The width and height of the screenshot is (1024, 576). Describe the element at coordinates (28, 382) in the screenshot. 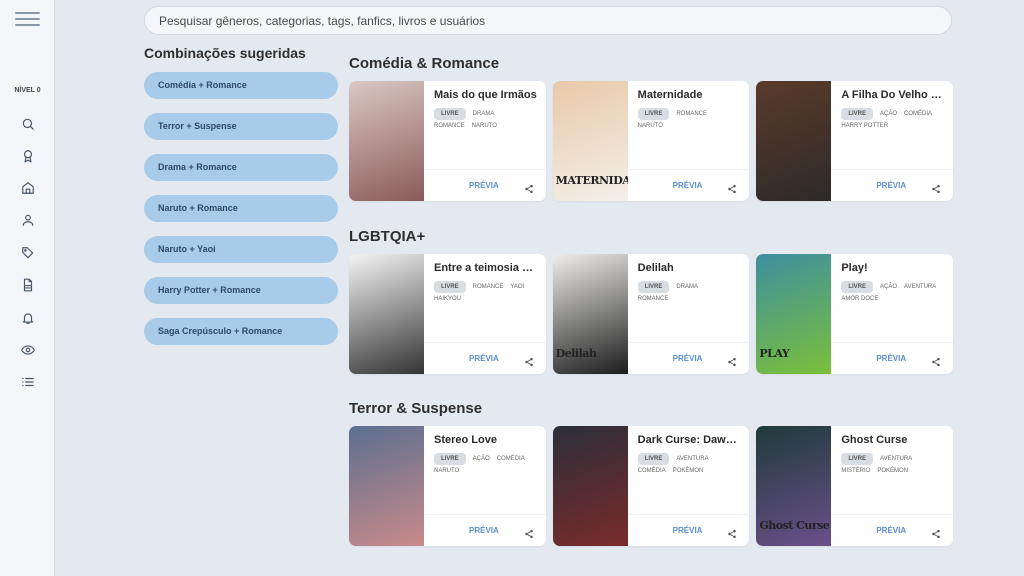

I see `list-icon` at that location.